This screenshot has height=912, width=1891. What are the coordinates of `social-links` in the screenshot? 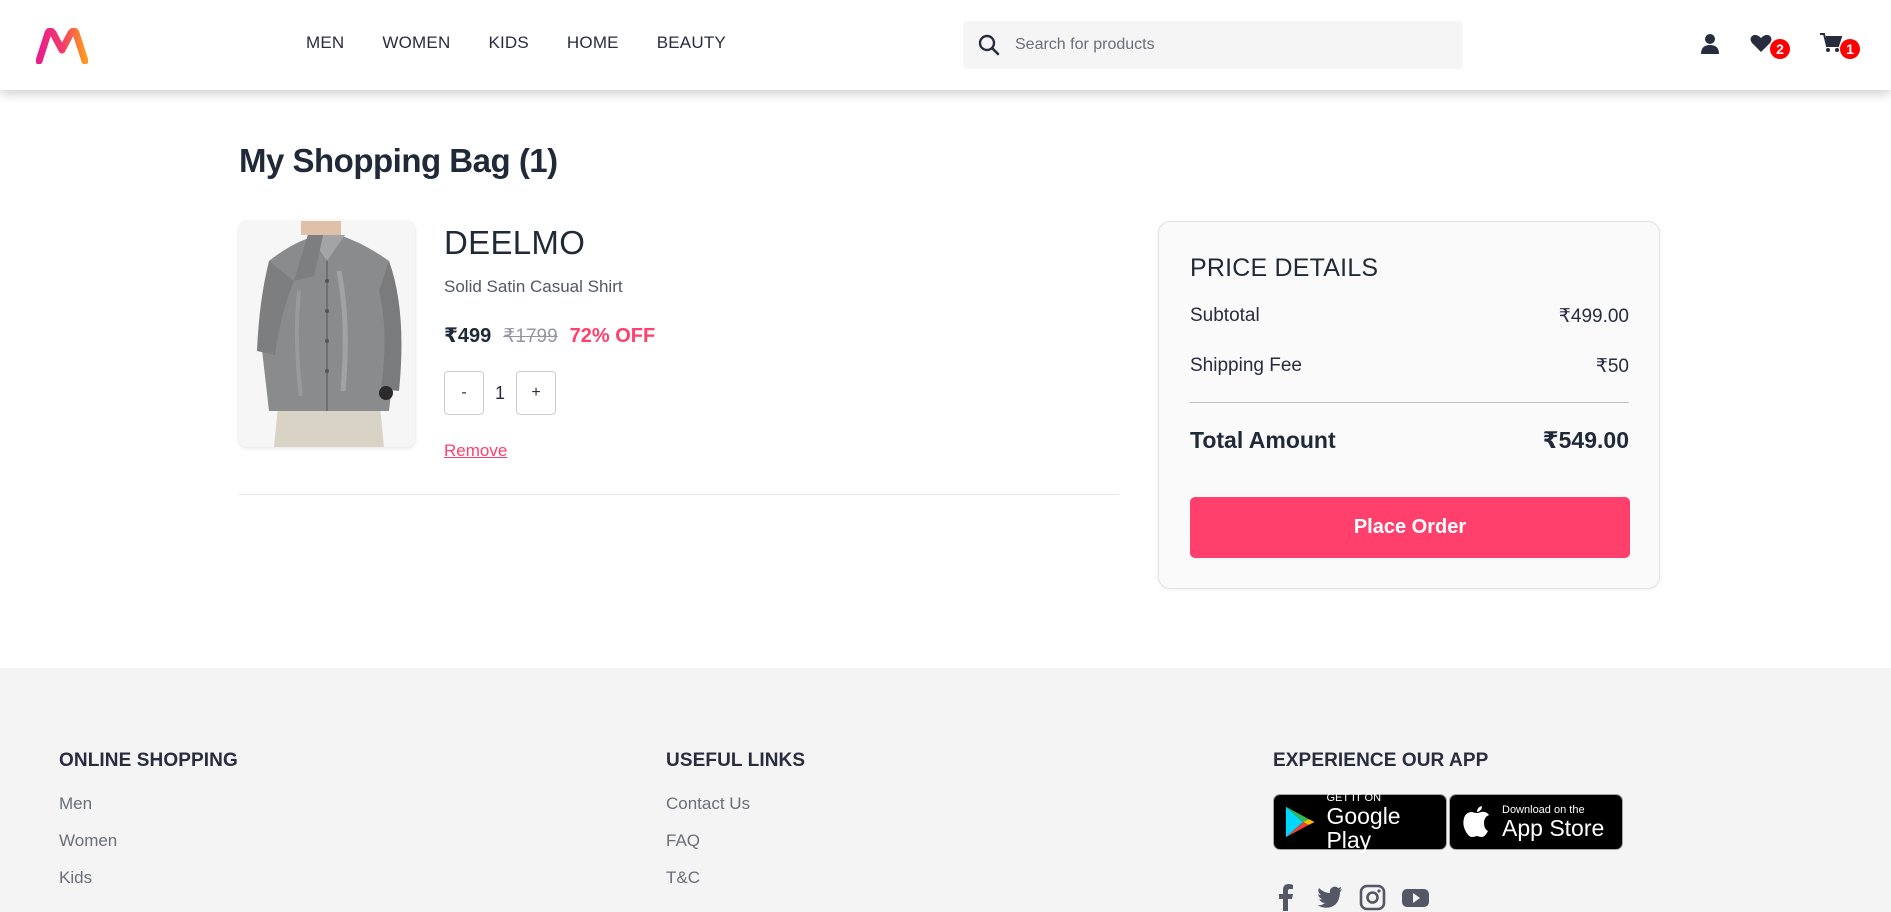 It's located at (1448, 897).